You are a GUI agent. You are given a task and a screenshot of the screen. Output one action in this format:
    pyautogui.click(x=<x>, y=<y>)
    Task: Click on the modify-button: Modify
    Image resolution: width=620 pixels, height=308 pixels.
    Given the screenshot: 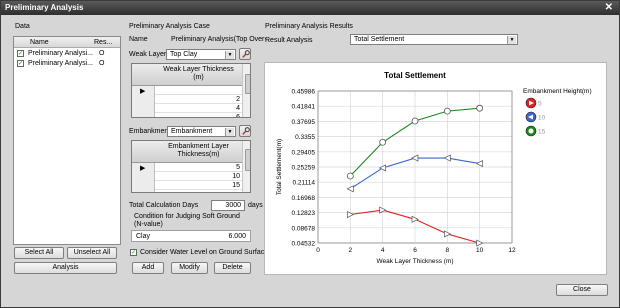 What is the action you would take?
    pyautogui.click(x=189, y=268)
    